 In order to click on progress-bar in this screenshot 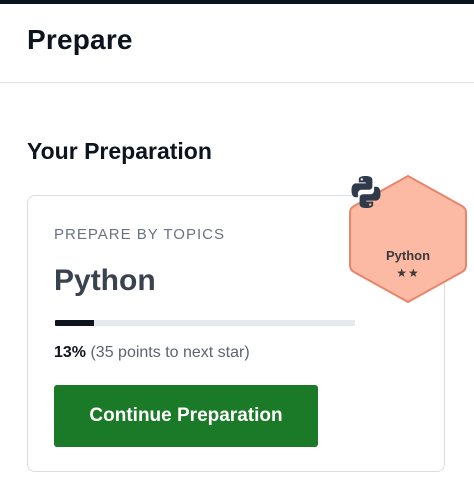, I will do `click(205, 323)`.